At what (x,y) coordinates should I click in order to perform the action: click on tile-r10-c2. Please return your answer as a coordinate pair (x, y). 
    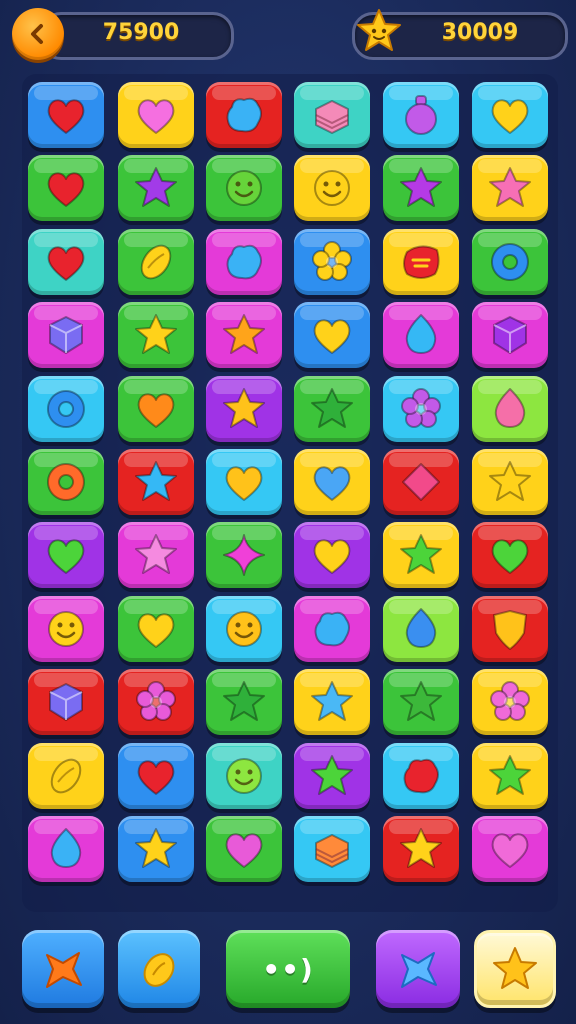
    Looking at the image, I should click on (156, 776).